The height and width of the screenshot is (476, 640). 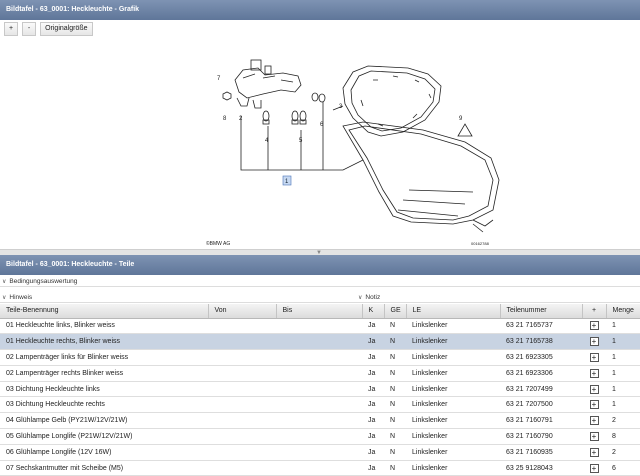 I want to click on column-header-from: Von, so click(x=242, y=311).